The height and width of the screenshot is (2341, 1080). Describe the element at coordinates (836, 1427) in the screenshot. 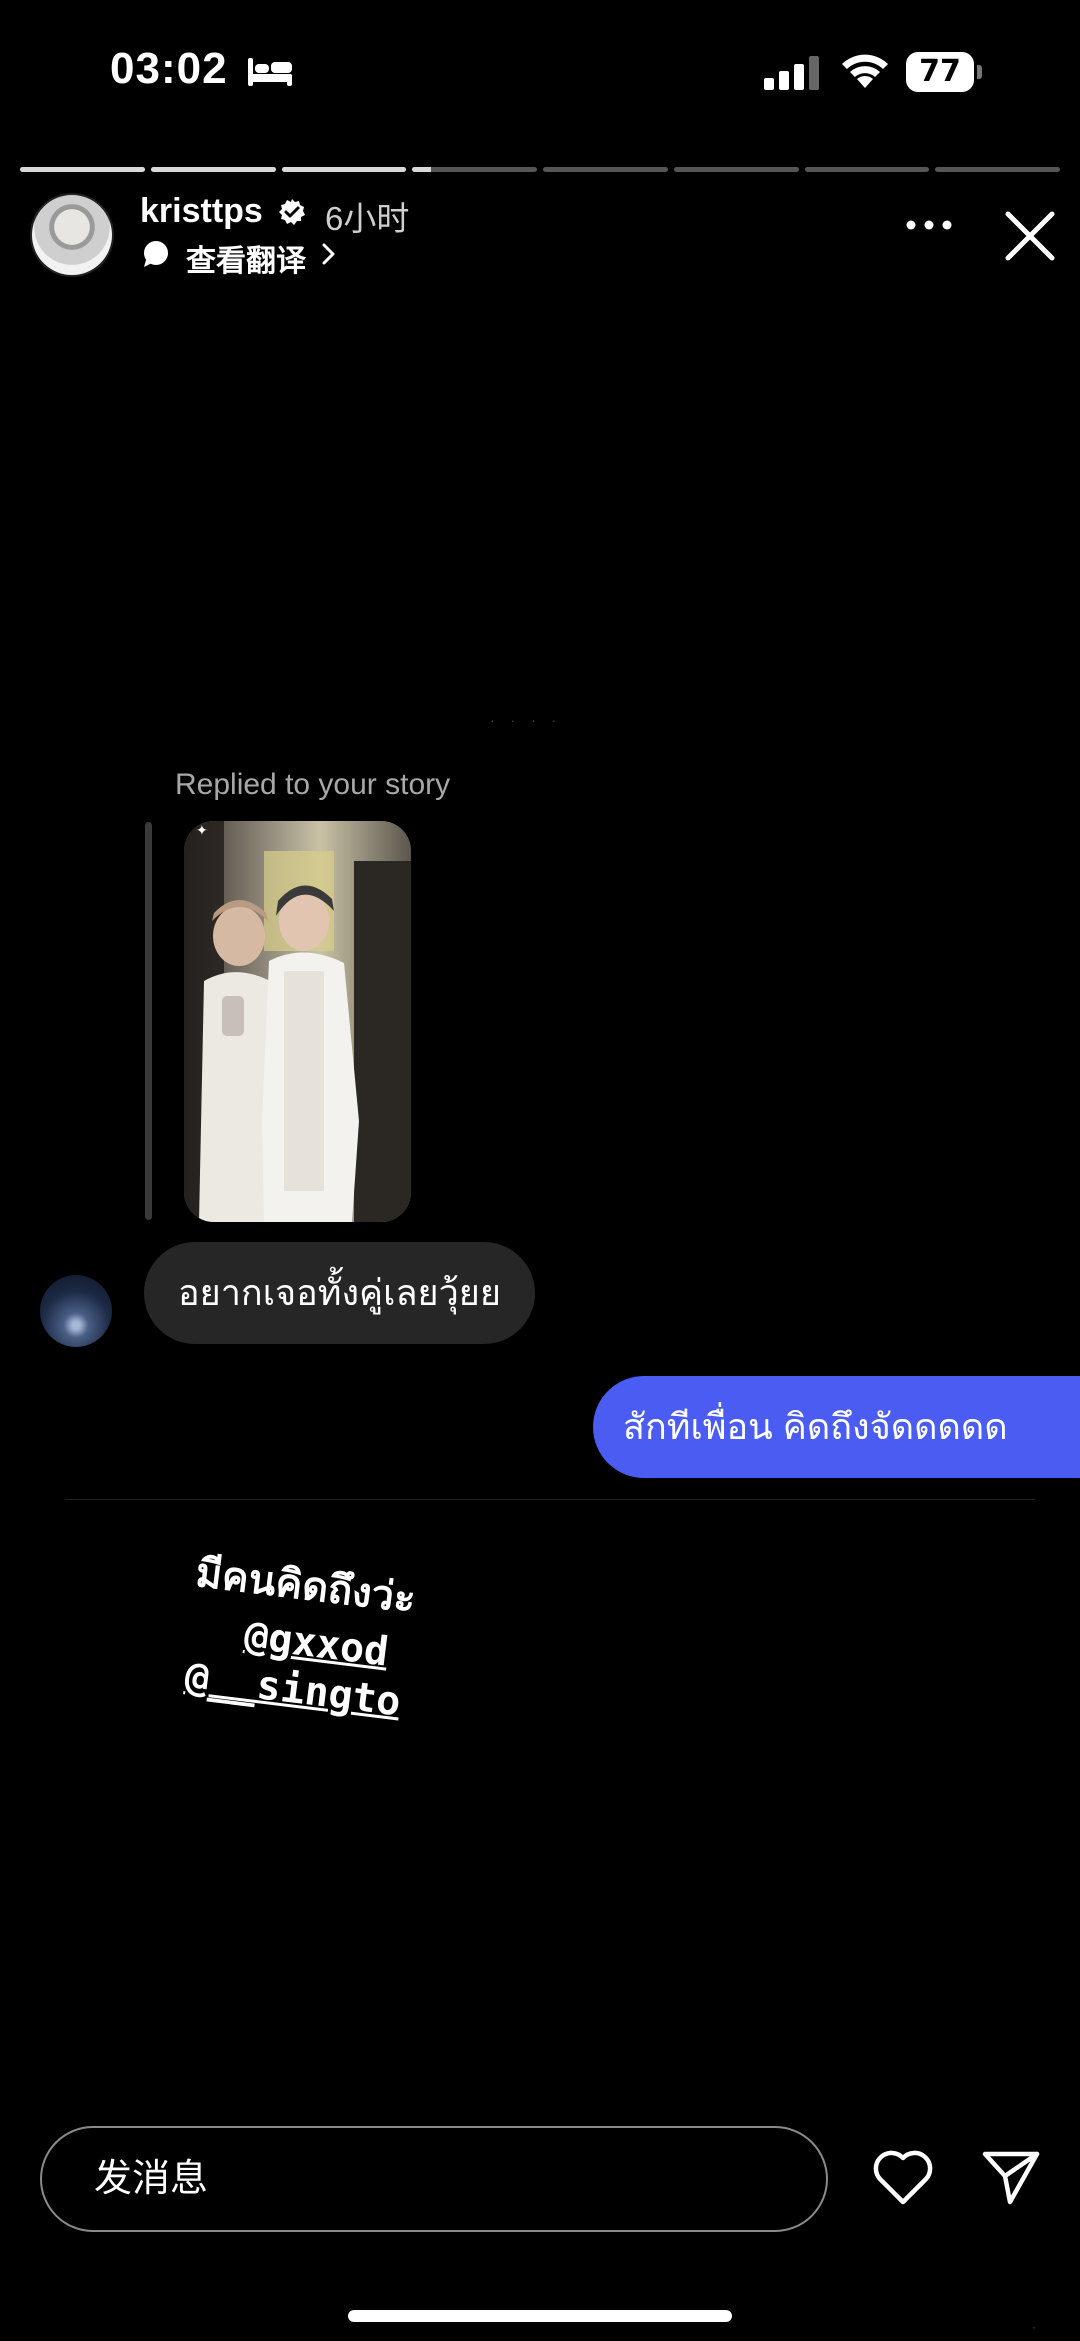

I see `outgoing-message-bubble: สักทีเพื่อน คิดถึงจัดดดดด` at that location.